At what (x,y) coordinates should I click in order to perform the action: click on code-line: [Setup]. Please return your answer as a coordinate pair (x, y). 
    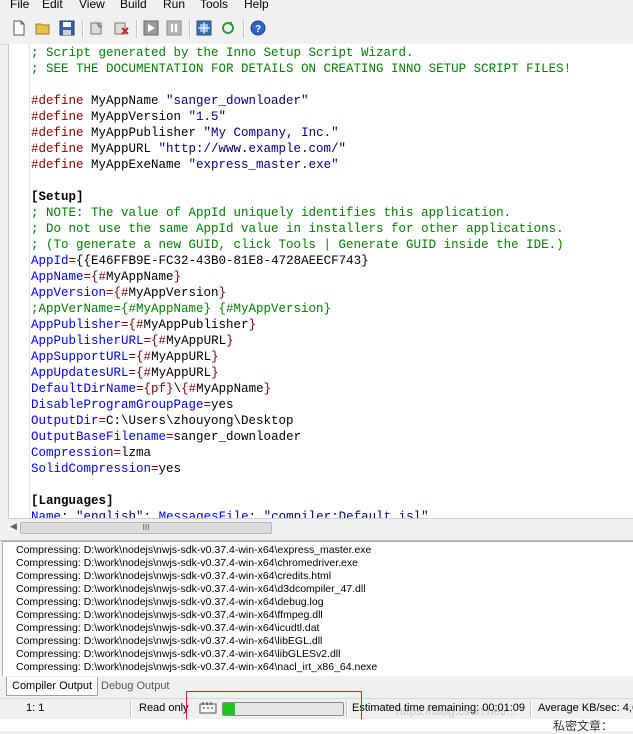
    Looking at the image, I should click on (332, 197).